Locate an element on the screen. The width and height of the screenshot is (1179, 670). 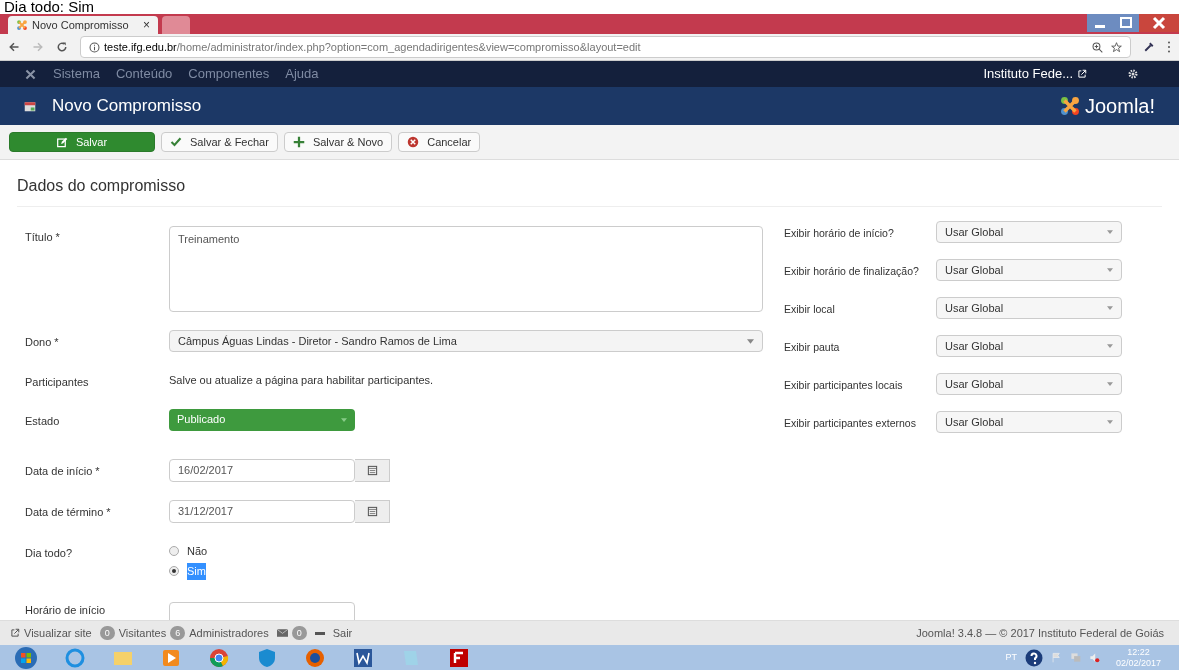
field-label: Data de início * is located at coordinates (62, 471).